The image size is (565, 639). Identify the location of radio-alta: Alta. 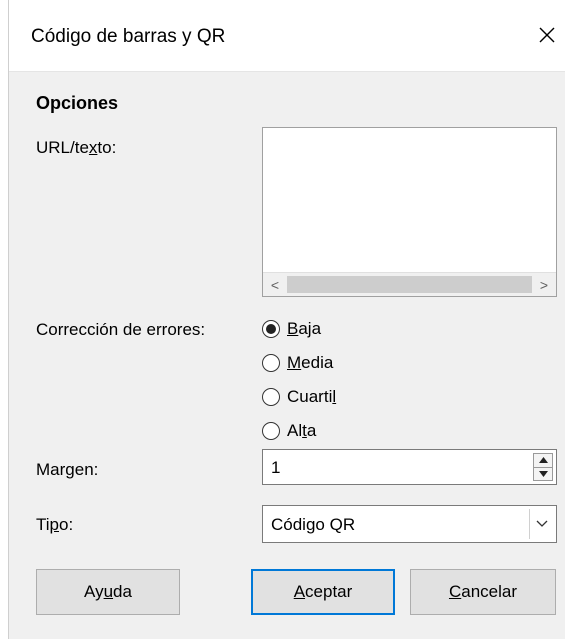
(289, 431).